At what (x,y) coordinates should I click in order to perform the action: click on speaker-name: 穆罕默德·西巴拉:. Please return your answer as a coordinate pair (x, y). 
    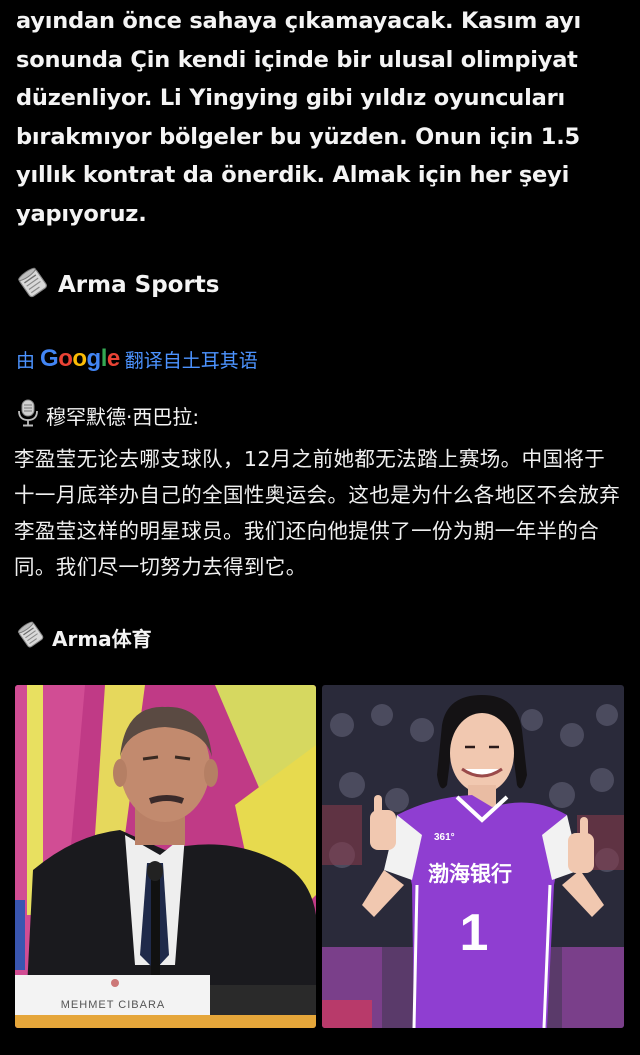
    Looking at the image, I should click on (123, 416).